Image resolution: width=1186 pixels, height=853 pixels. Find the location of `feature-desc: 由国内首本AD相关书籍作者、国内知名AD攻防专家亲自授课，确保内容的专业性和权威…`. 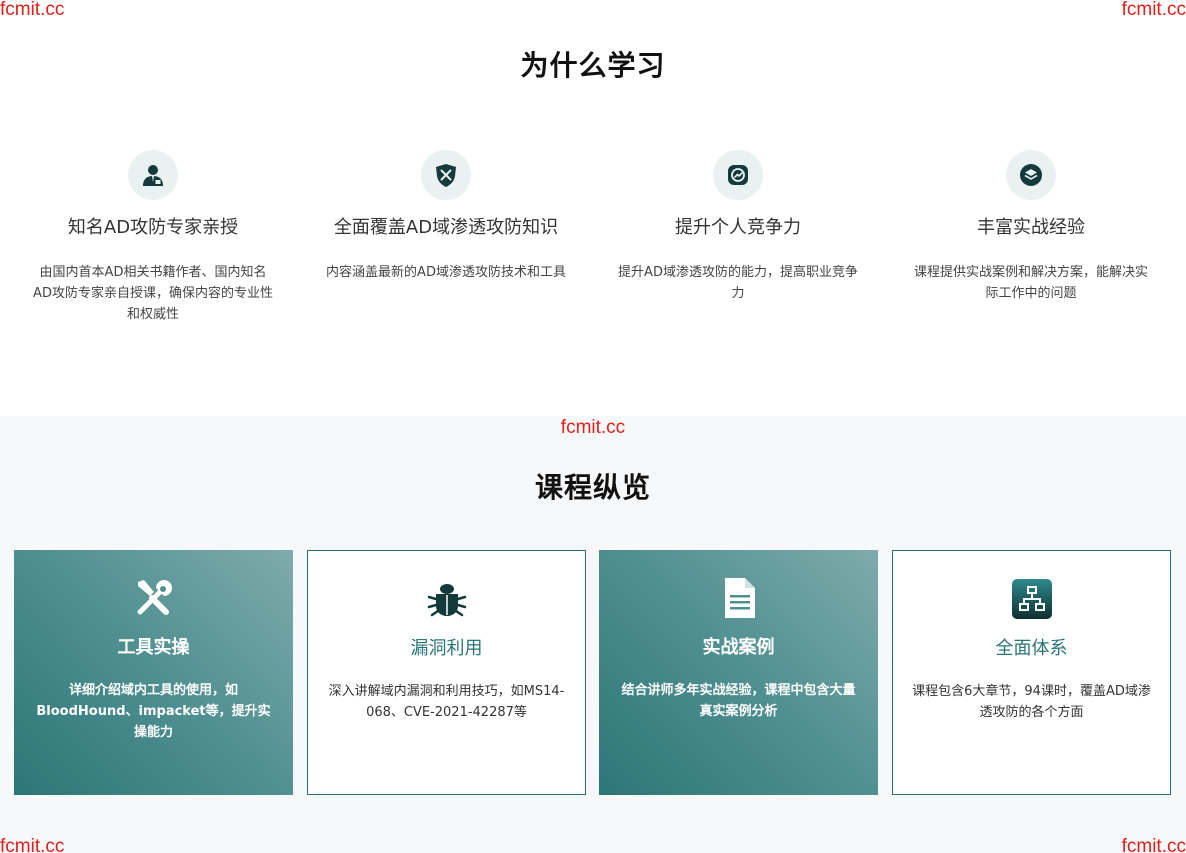

feature-desc: 由国内首本AD相关书籍作者、国内知名AD攻防专家亲自授课，确保内容的专业性和权威… is located at coordinates (153, 293).